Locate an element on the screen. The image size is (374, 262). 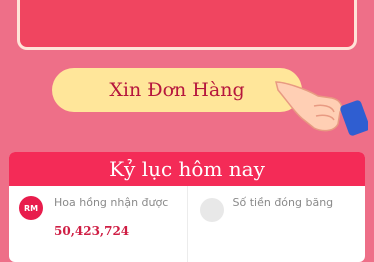
request-order-button: Xin Đơn Hàng is located at coordinates (177, 90).